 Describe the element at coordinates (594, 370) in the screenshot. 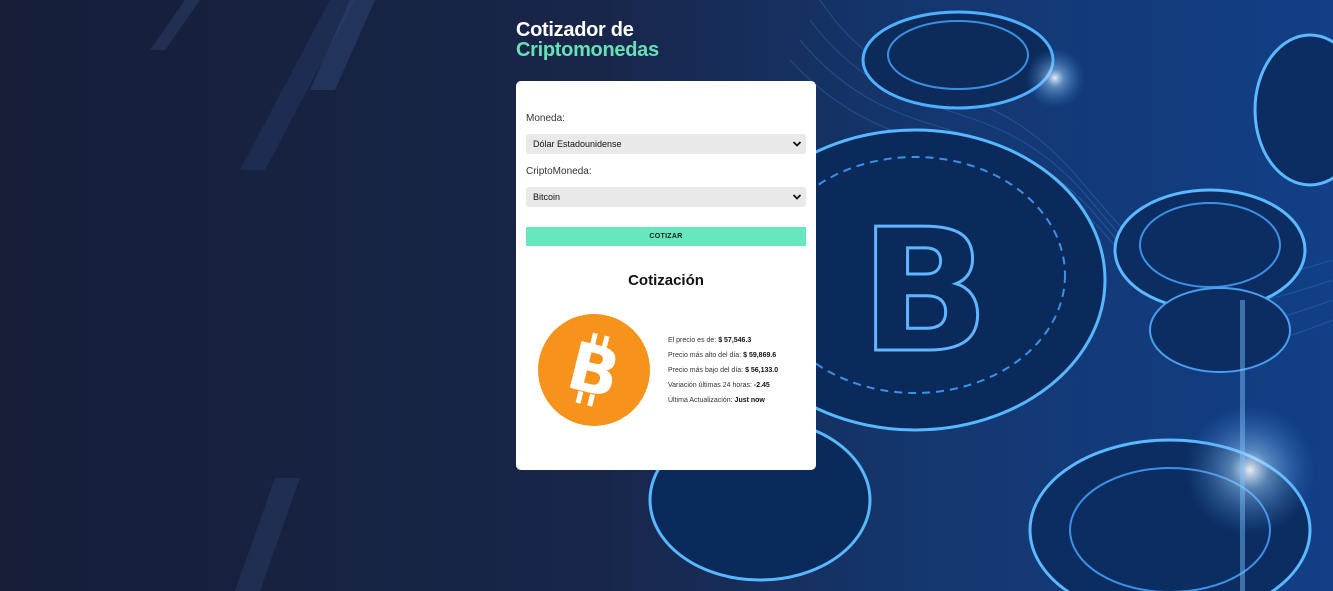

I see `bitcoin-icon: B` at that location.